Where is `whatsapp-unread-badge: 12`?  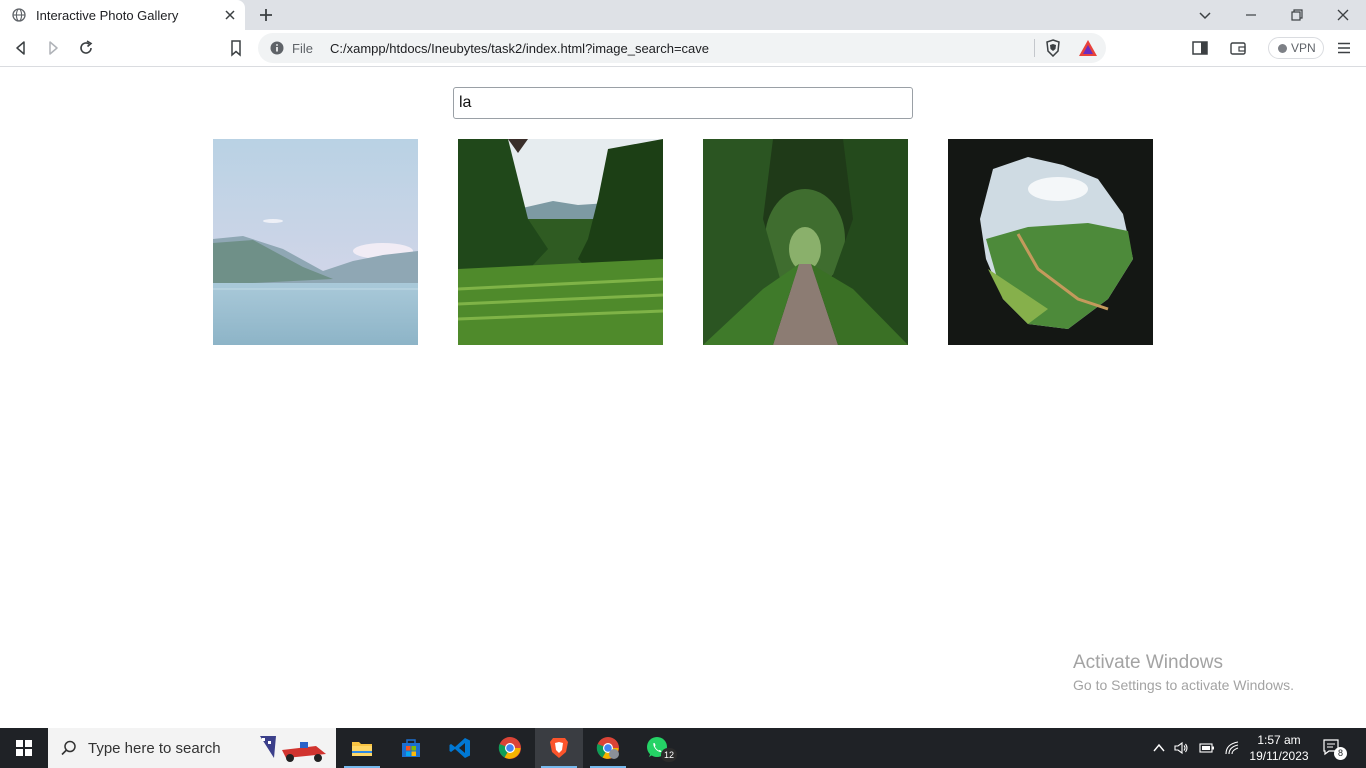 whatsapp-unread-badge: 12 is located at coordinates (669, 755).